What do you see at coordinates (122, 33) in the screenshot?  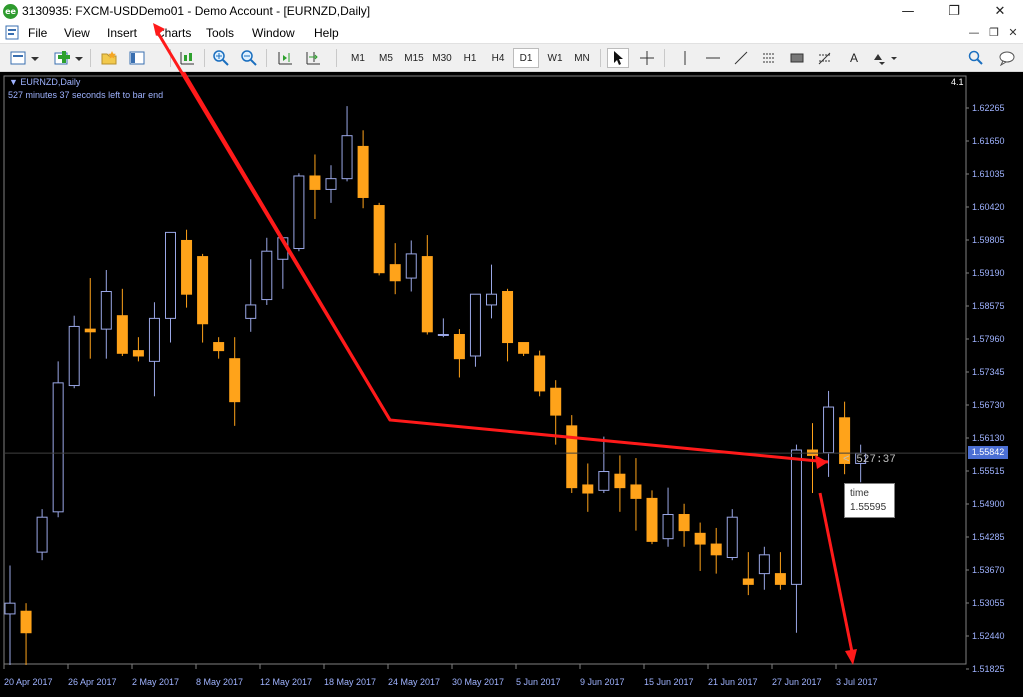 I see `menu-insert: Insert` at bounding box center [122, 33].